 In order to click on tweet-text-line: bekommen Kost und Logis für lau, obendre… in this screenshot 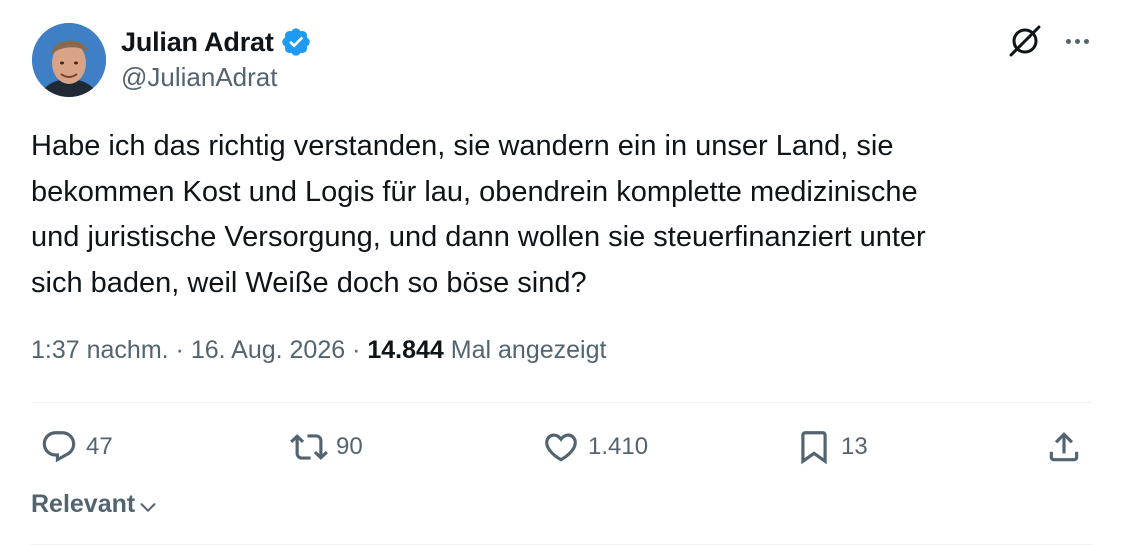, I will do `click(474, 191)`.